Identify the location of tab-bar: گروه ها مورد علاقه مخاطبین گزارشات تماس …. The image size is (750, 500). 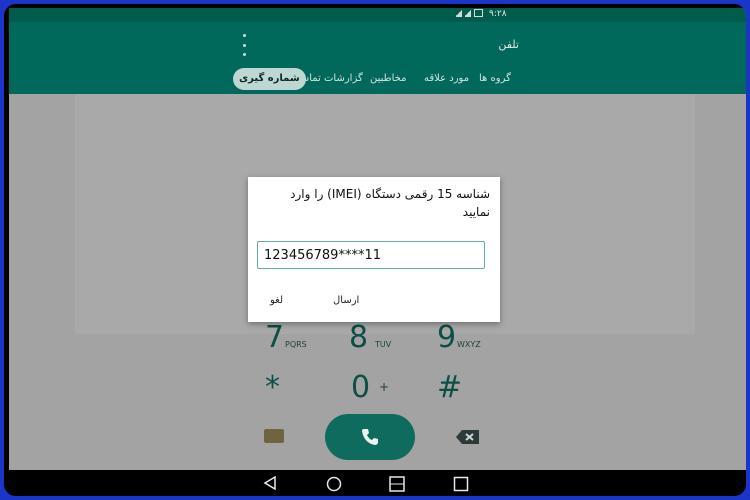
(374, 80).